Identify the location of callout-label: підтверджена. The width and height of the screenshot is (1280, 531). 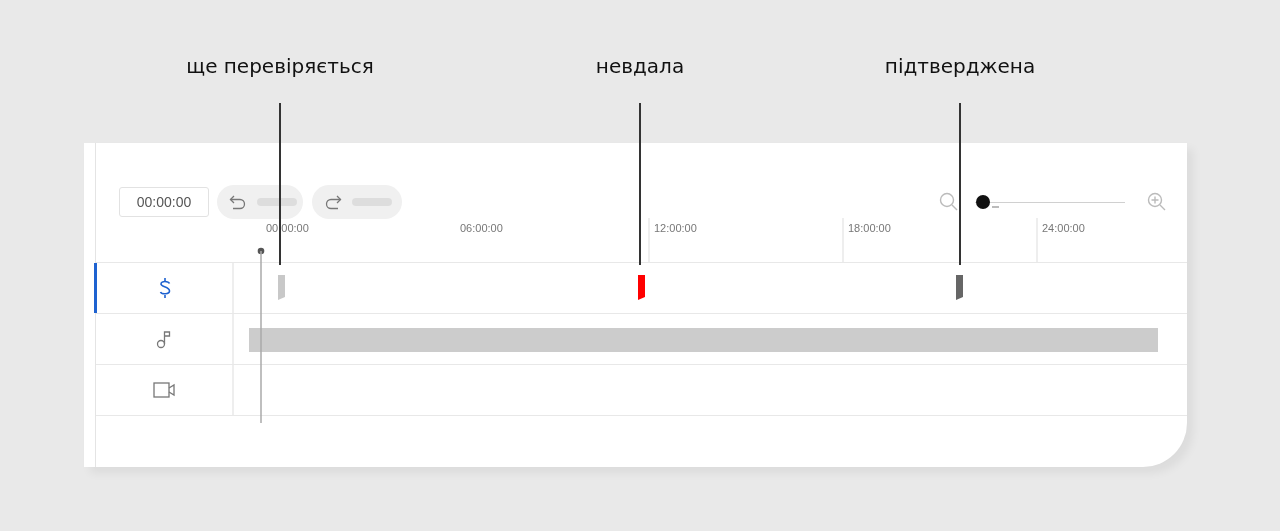
(960, 66).